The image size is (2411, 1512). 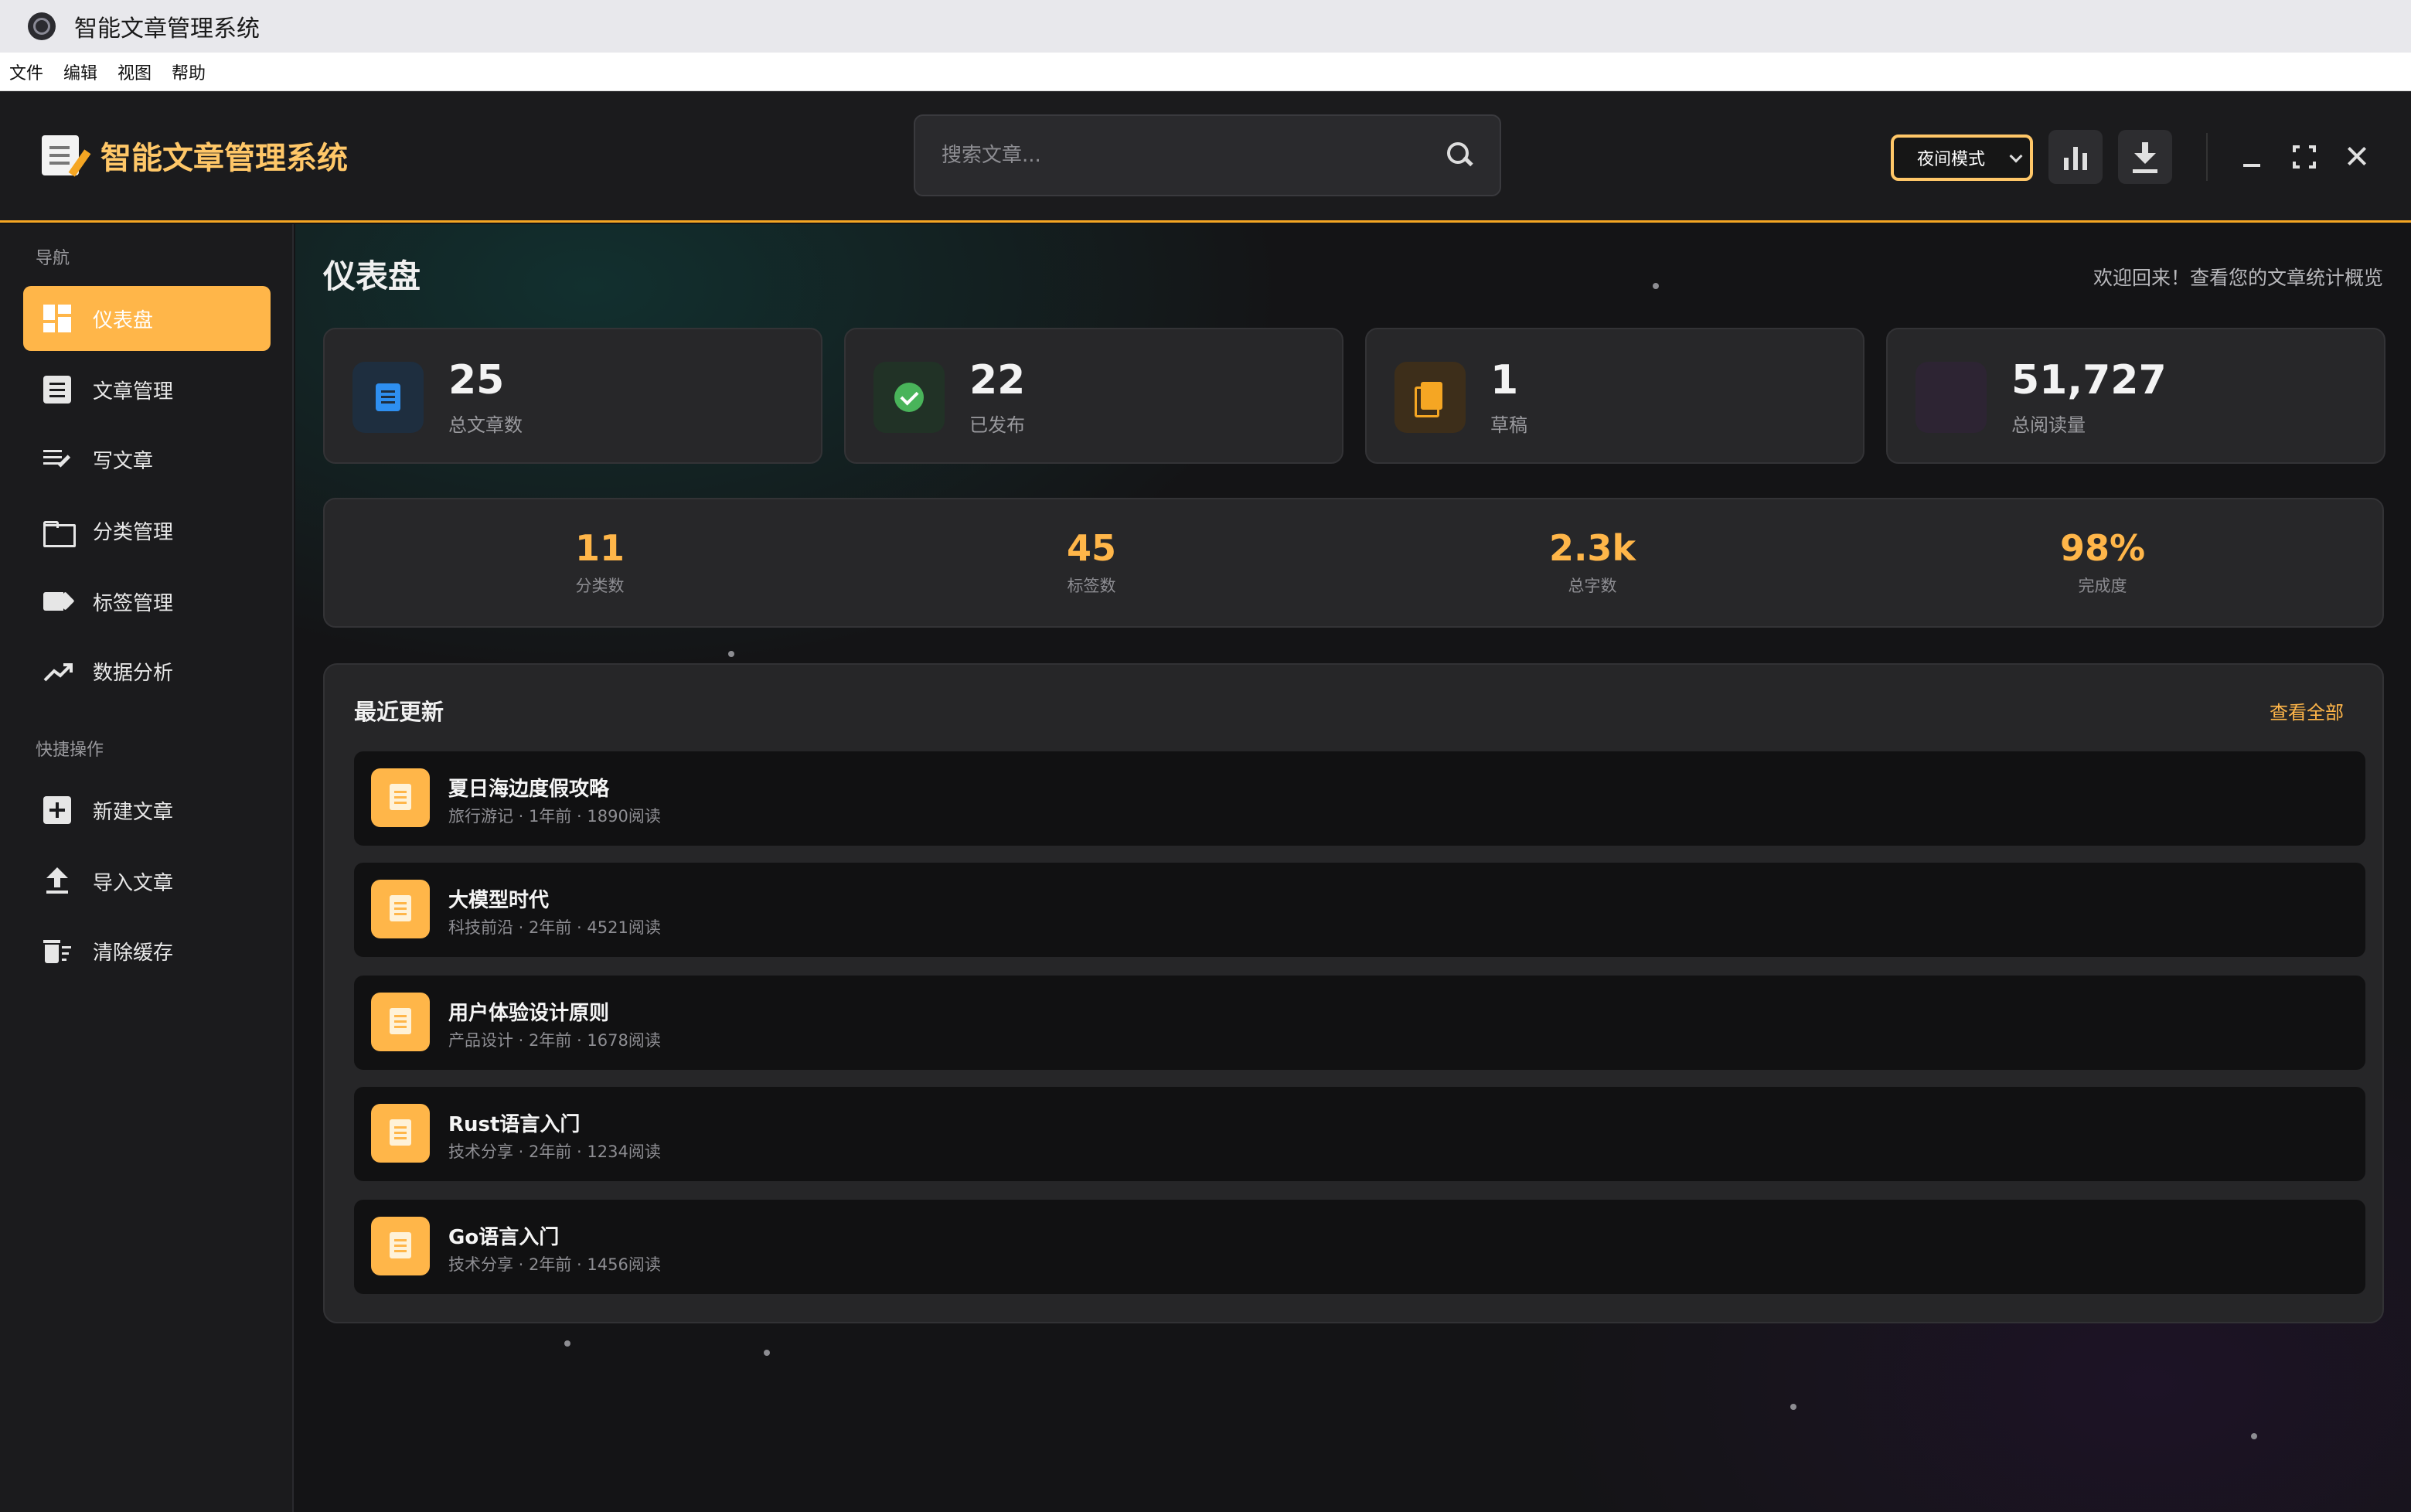 What do you see at coordinates (1459, 154) in the screenshot?
I see `search-icon` at bounding box center [1459, 154].